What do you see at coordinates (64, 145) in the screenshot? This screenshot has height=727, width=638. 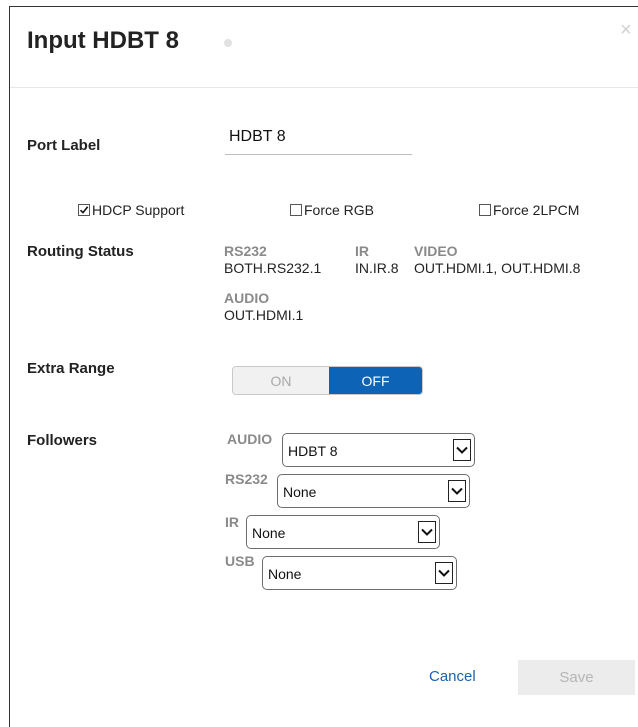 I see `port-label-heading: Port Label` at bounding box center [64, 145].